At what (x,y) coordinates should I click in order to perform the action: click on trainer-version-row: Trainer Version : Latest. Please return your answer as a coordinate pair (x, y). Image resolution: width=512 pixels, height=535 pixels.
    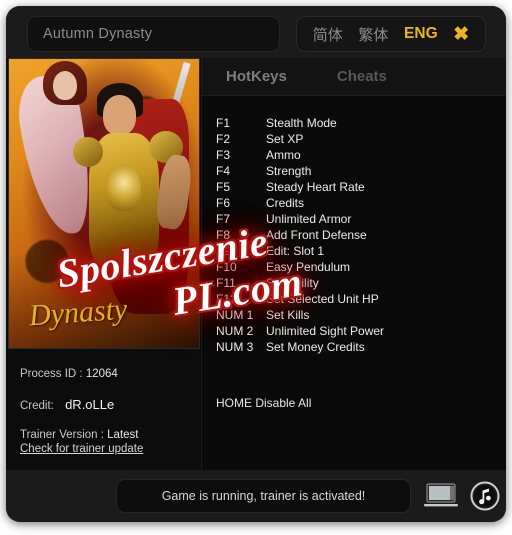
    Looking at the image, I should click on (108, 435).